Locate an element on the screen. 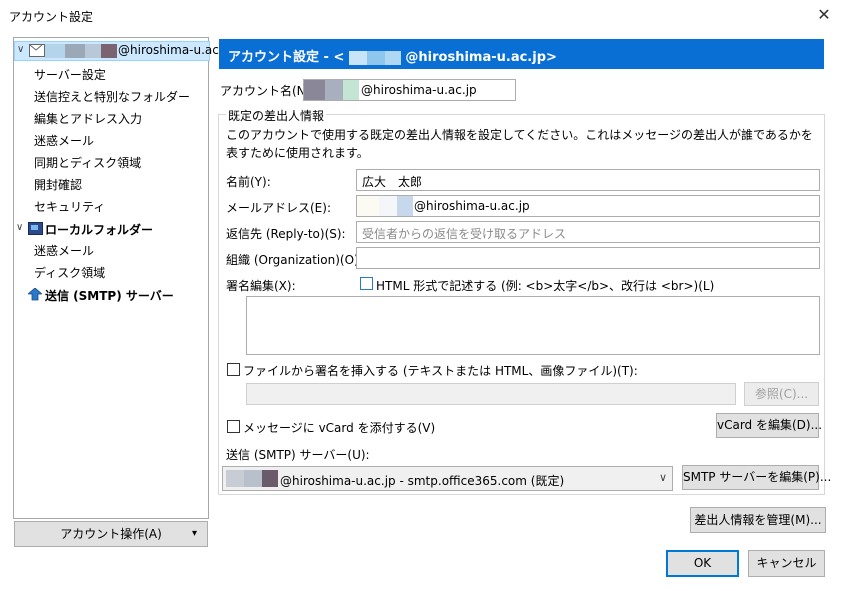  account-name-label: アカウント名(N): is located at coordinates (267, 91).